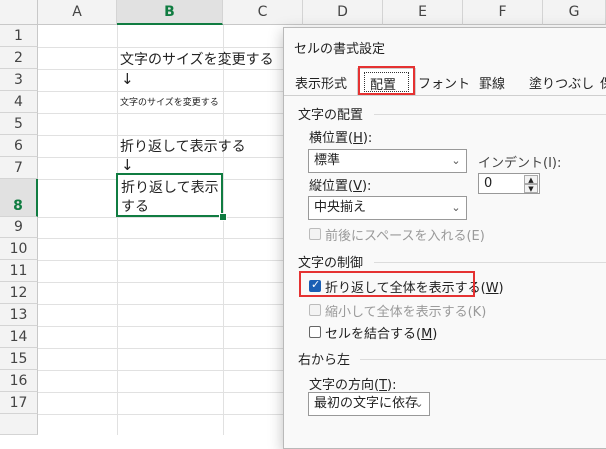 The width and height of the screenshot is (606, 449). What do you see at coordinates (405, 236) in the screenshot?
I see `justify-distributed-label: 前後にスペースを入れる(E)` at bounding box center [405, 236].